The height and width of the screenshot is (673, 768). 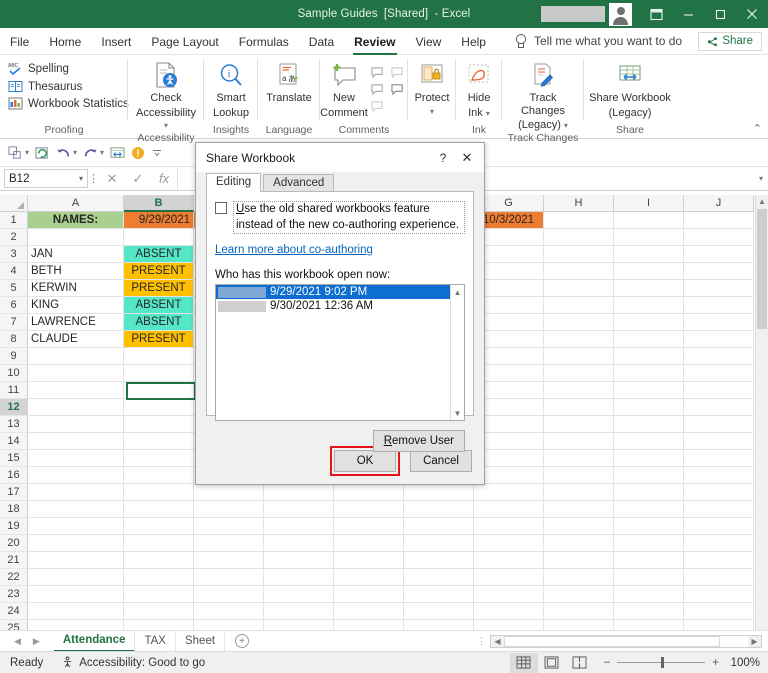 What do you see at coordinates (688, 14) in the screenshot?
I see `minimize-button` at bounding box center [688, 14].